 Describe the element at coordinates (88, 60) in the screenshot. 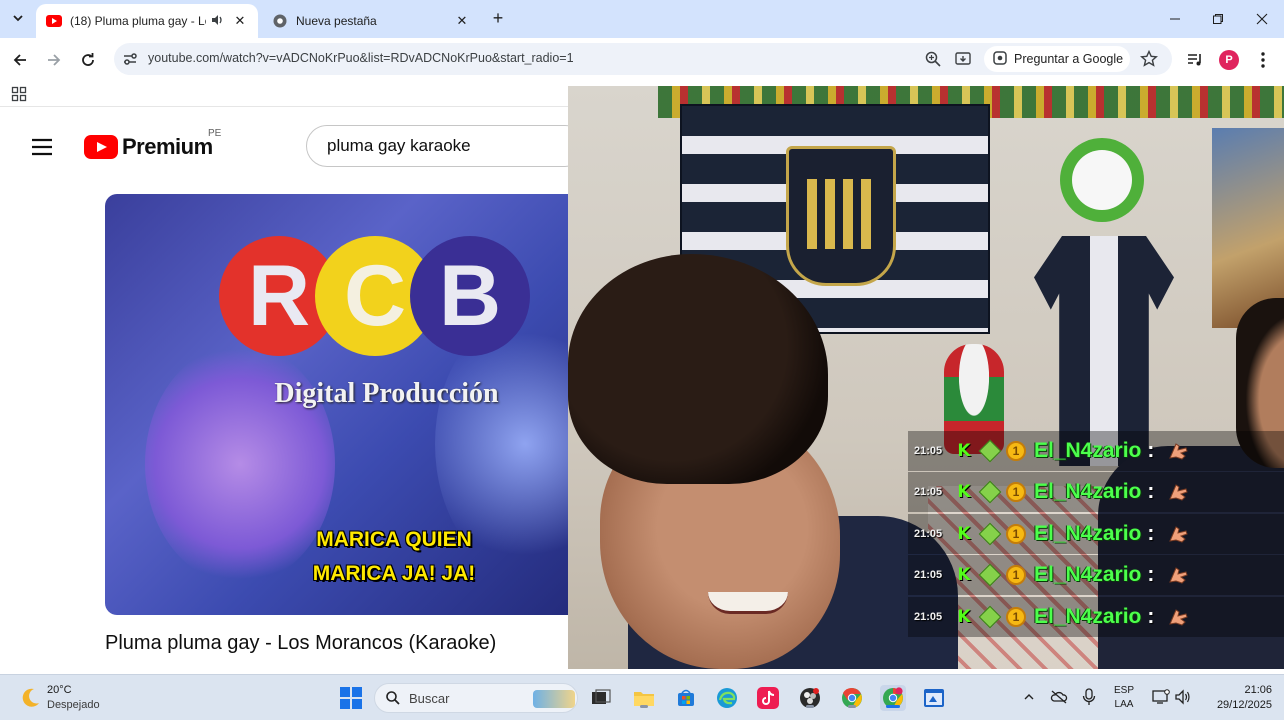

I see `reload-button` at that location.